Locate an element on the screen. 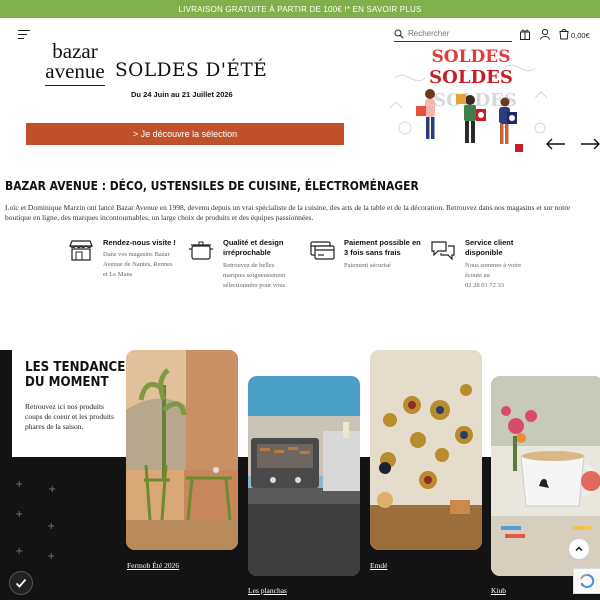 This screenshot has width=600, height=600. bazar-avenue-logo: bazar avenue is located at coordinates (75, 63).